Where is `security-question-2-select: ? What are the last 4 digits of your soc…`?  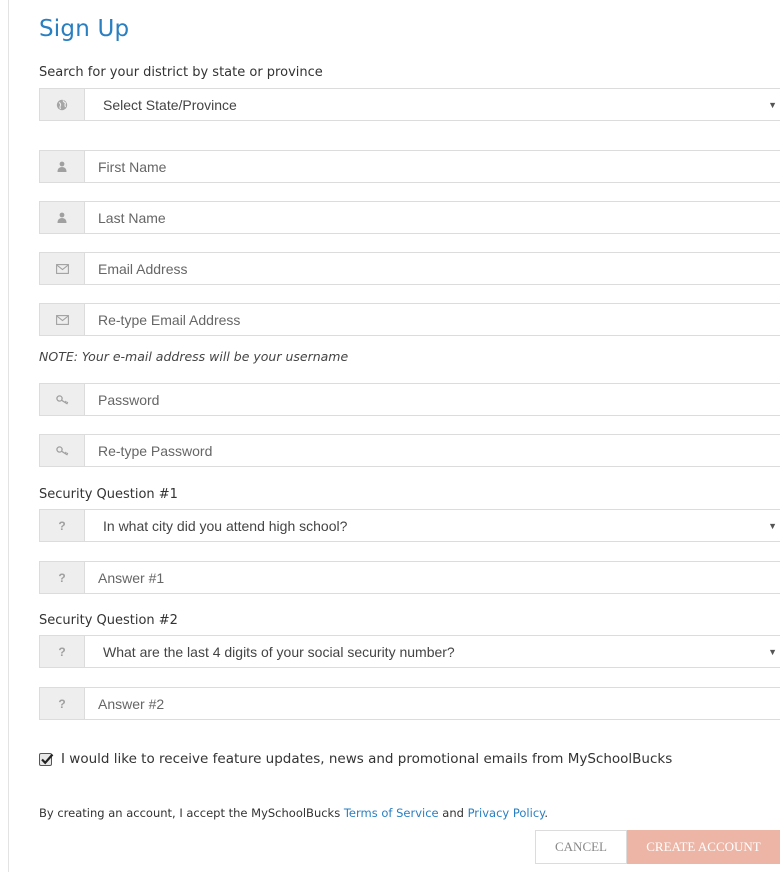
security-question-2-select: ? What are the last 4 digits of your soc… is located at coordinates (409, 651).